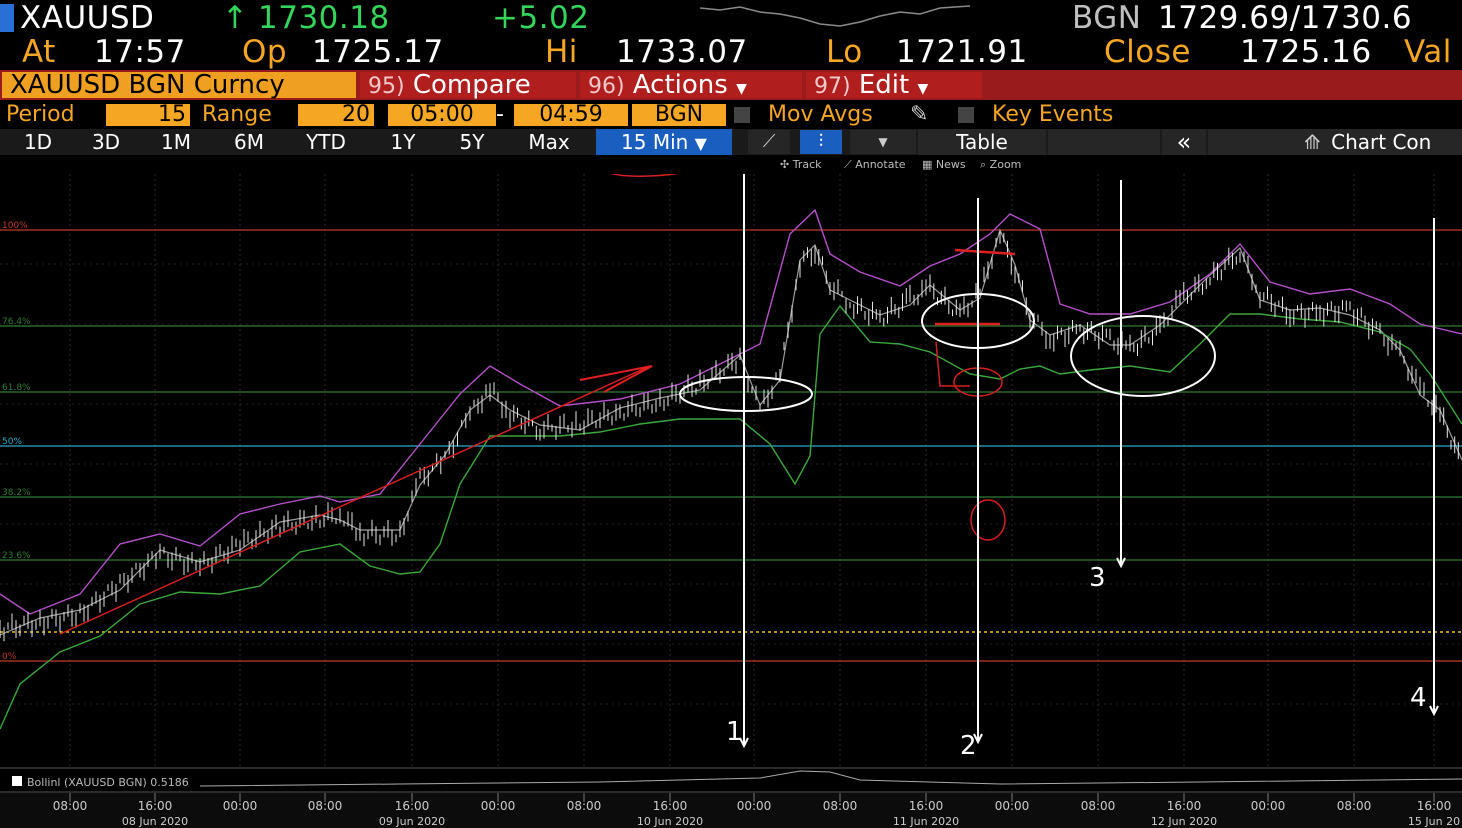  Describe the element at coordinates (106, 142) in the screenshot. I see `tab-3d: 3D` at that location.